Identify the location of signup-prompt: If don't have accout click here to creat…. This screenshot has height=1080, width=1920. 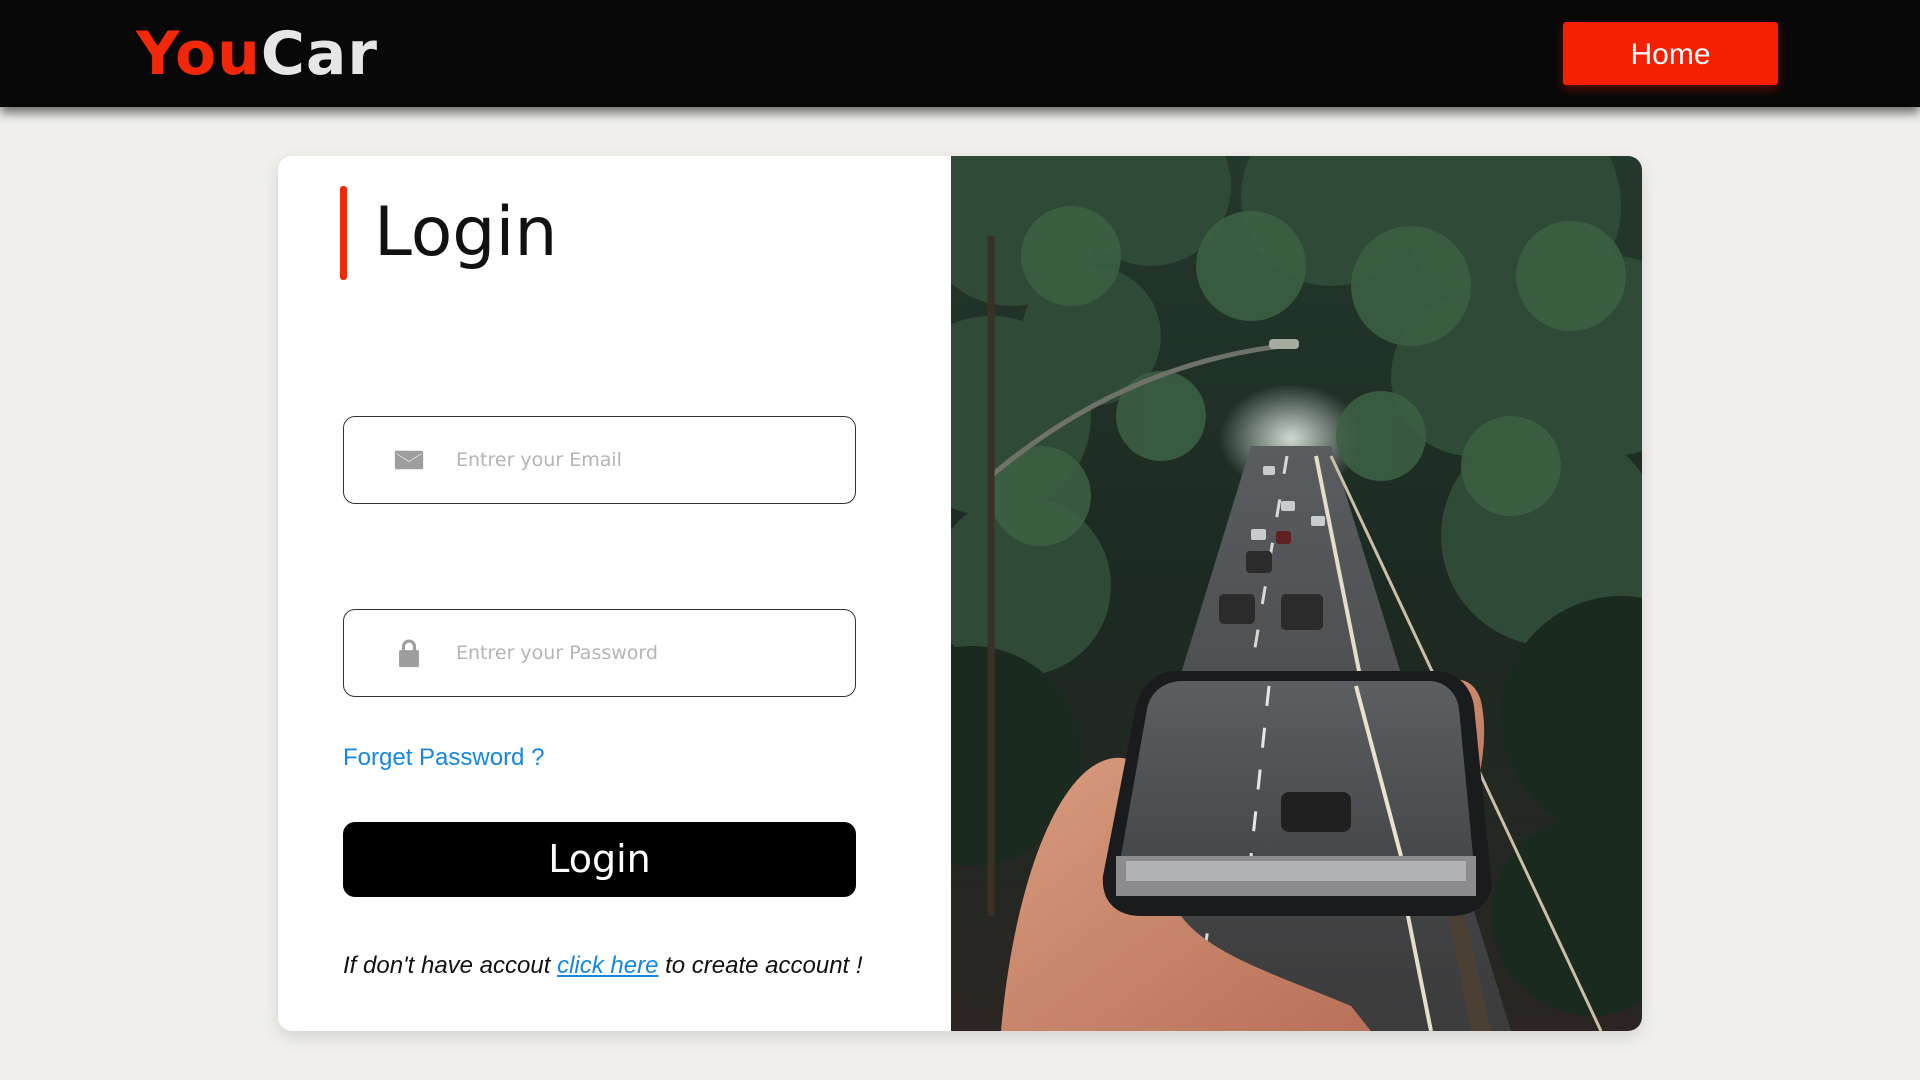
(603, 966).